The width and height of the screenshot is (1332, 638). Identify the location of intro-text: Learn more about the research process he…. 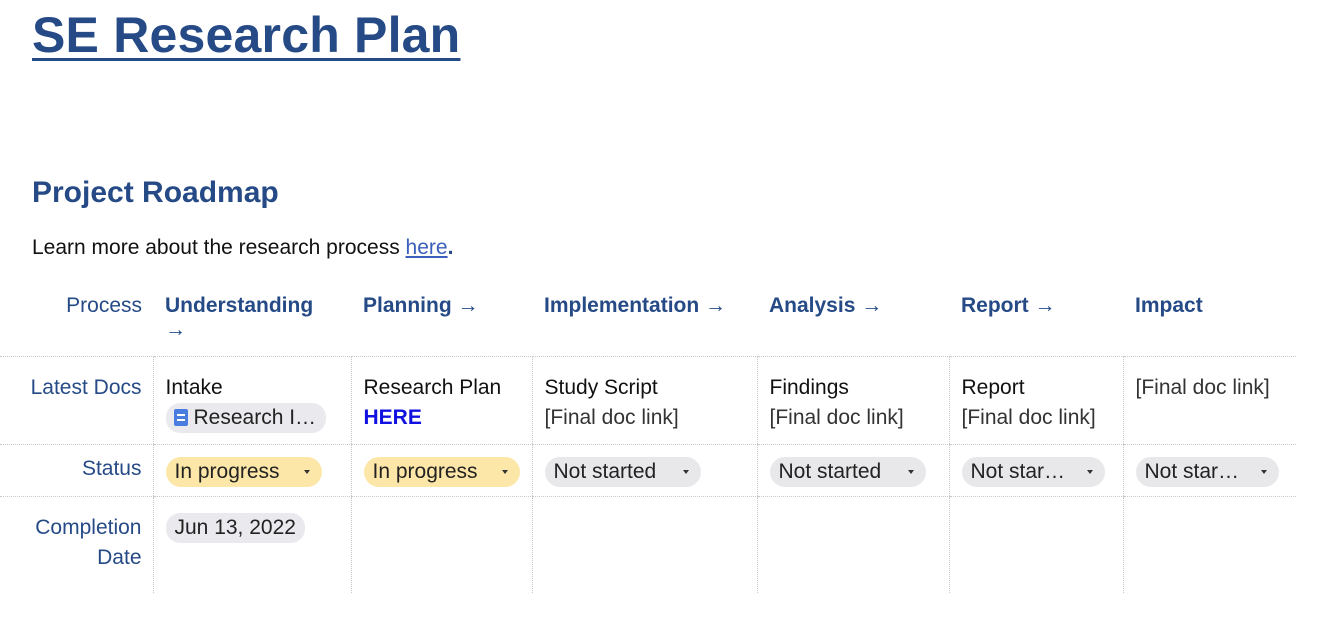
(242, 248).